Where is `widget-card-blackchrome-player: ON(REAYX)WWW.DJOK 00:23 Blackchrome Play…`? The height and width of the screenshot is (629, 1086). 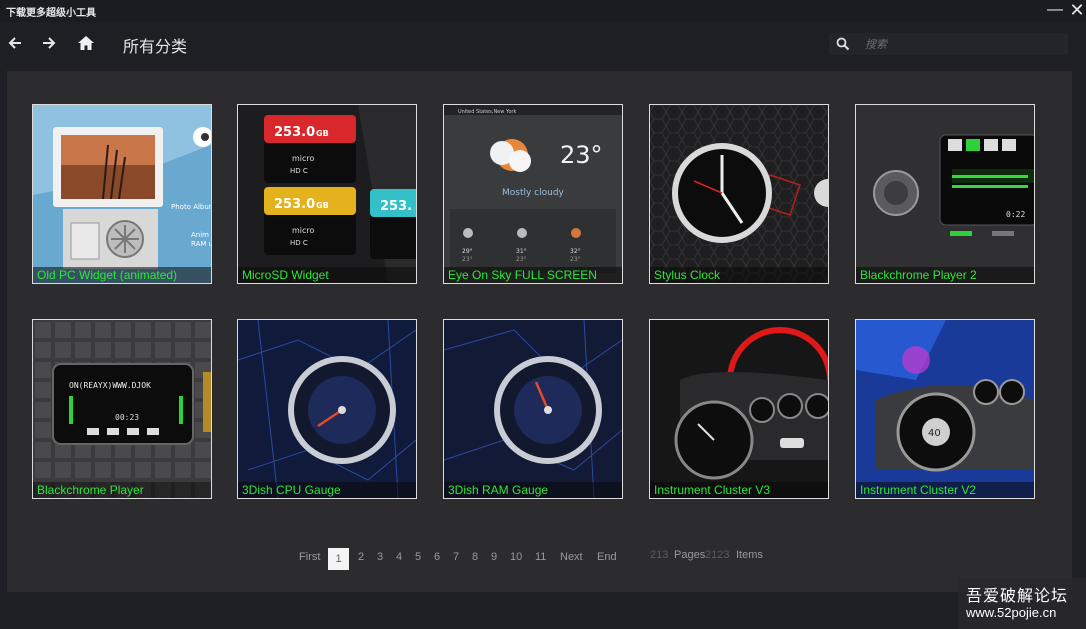 widget-card-blackchrome-player: ON(REAYX)WWW.DJOK 00:23 Blackchrome Play… is located at coordinates (122, 409).